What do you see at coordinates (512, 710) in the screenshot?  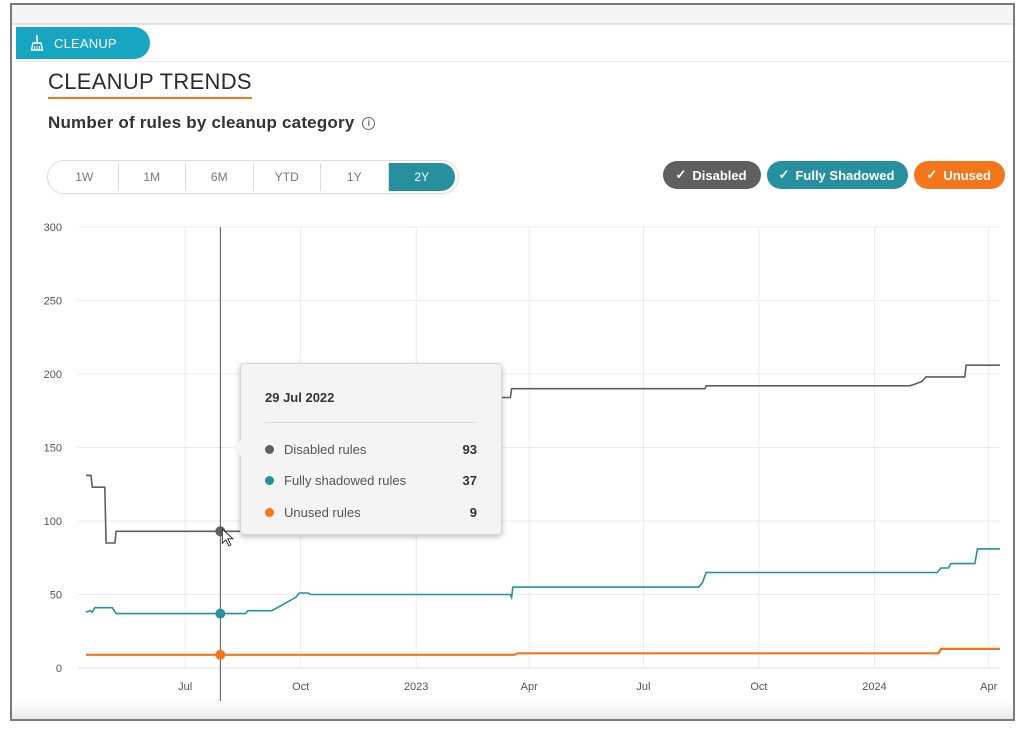 I see `bottom-shadow` at bounding box center [512, 710].